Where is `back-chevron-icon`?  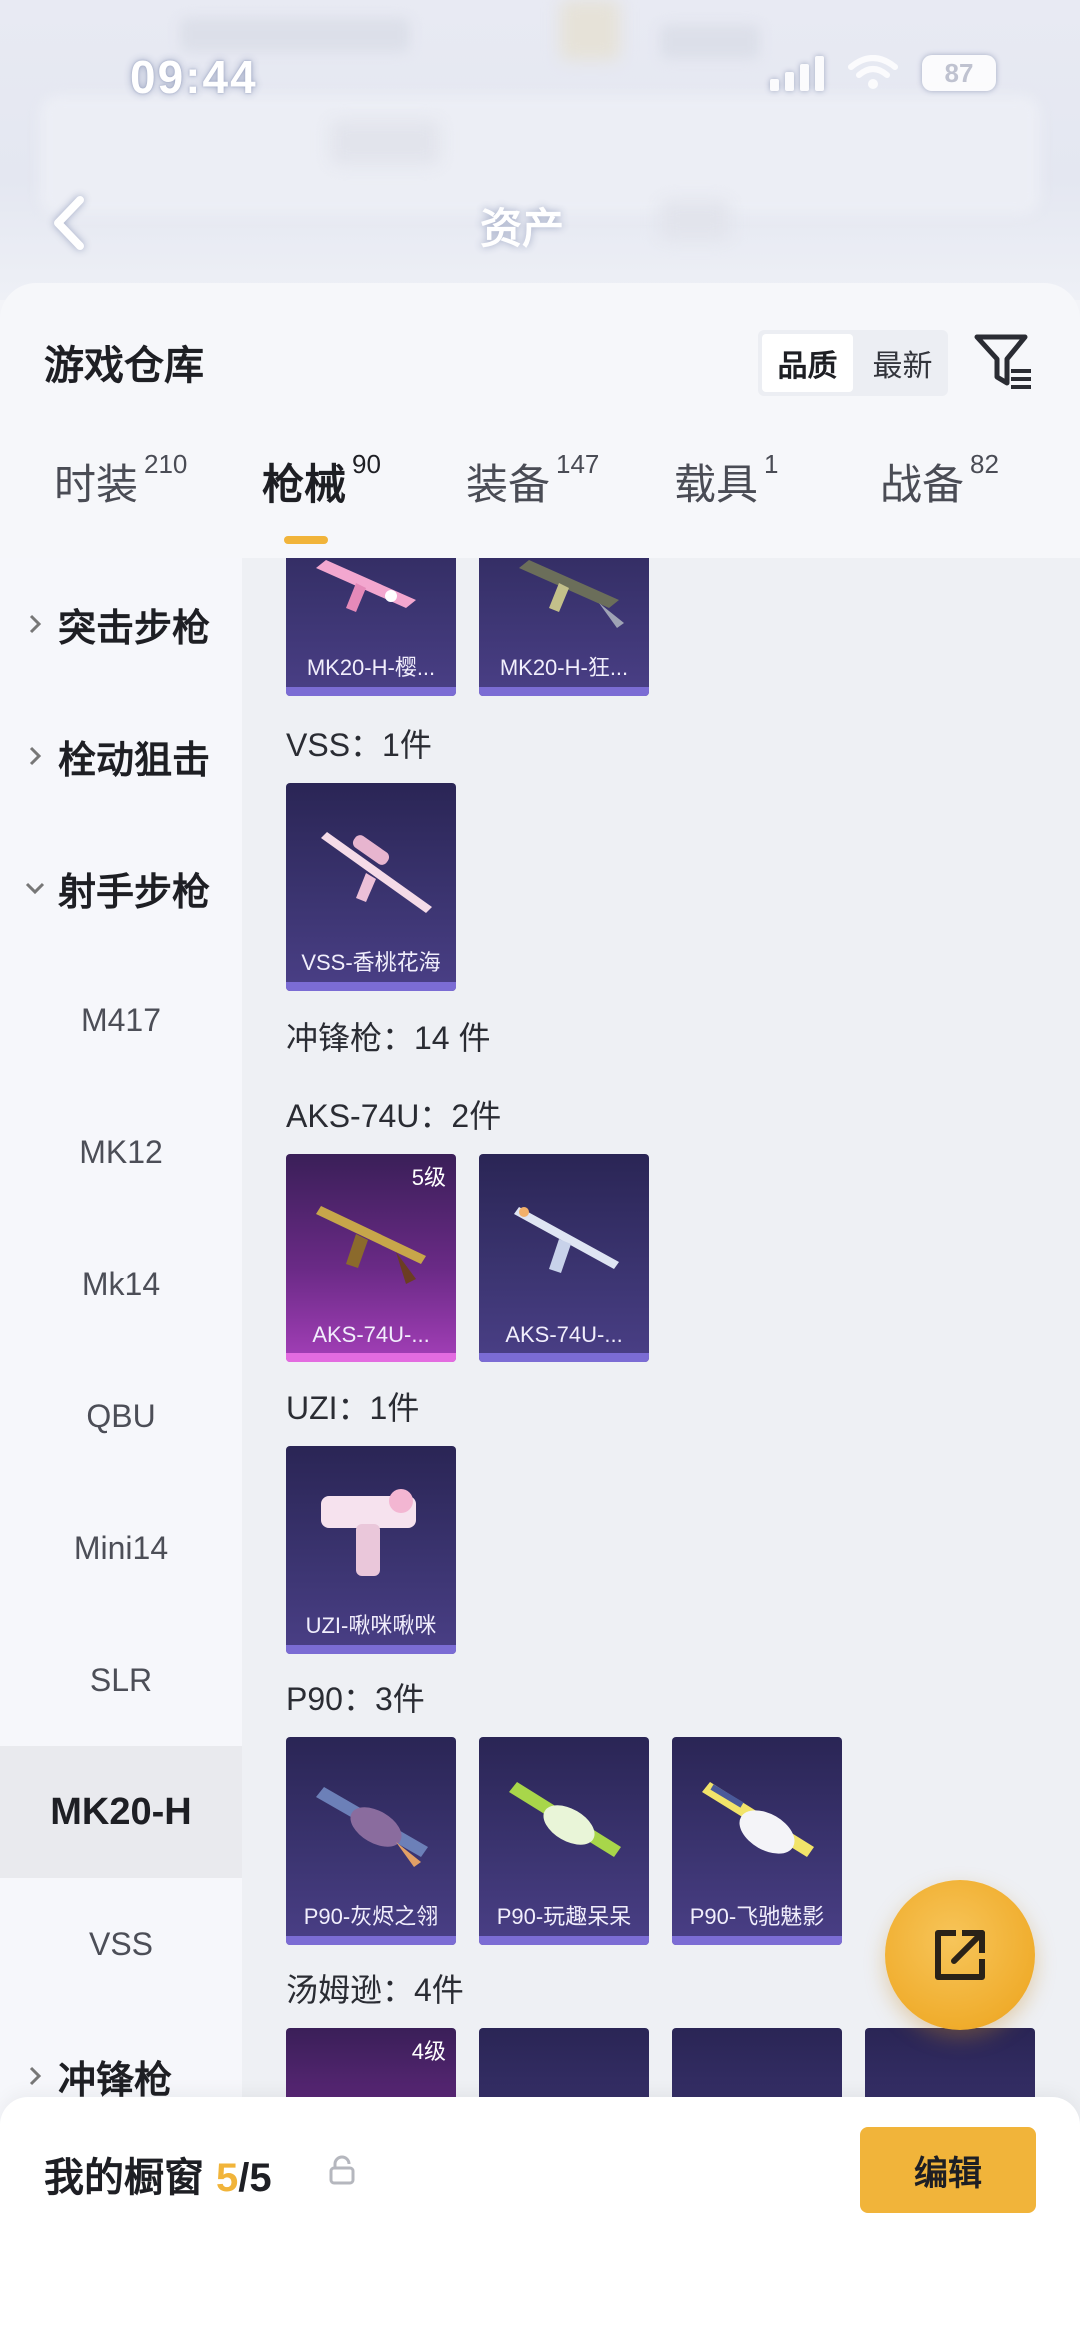 back-chevron-icon is located at coordinates (70, 223).